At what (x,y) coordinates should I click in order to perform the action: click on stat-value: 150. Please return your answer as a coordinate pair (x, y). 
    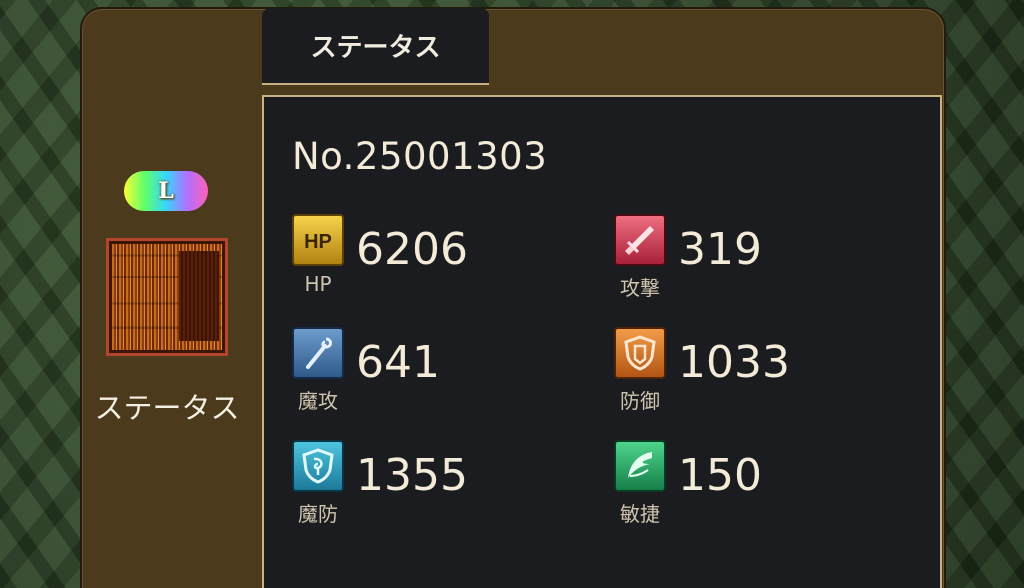
    Looking at the image, I should click on (720, 475).